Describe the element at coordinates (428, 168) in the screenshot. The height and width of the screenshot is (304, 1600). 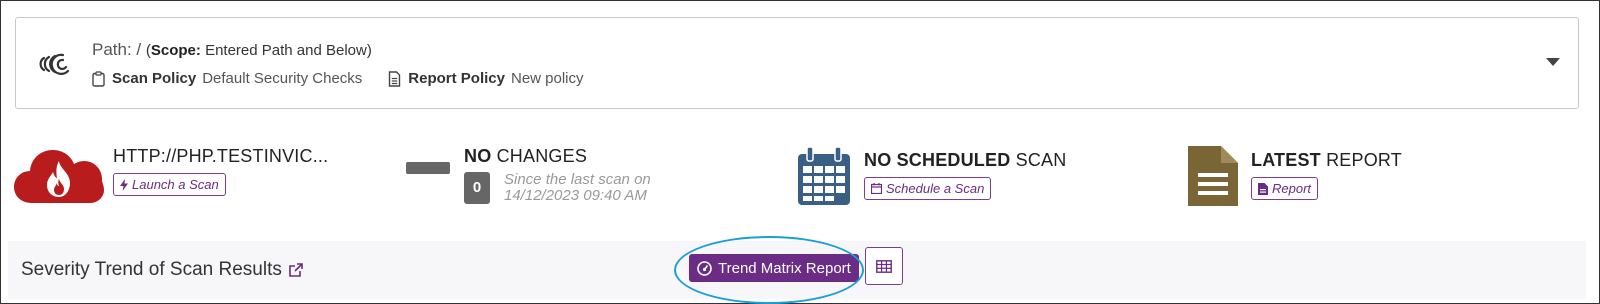
I see `minus-icon` at that location.